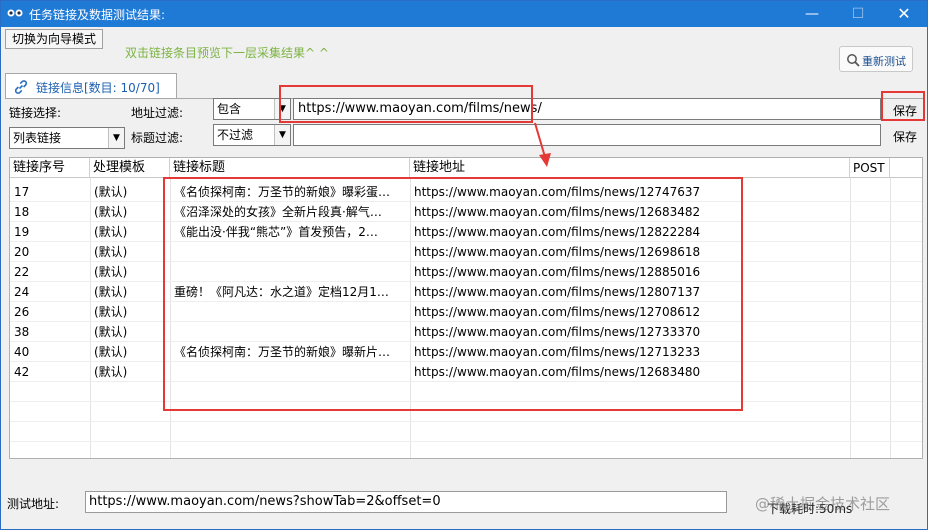  Describe the element at coordinates (130, 168) in the screenshot. I see `column-header-template: 处理模板` at that location.